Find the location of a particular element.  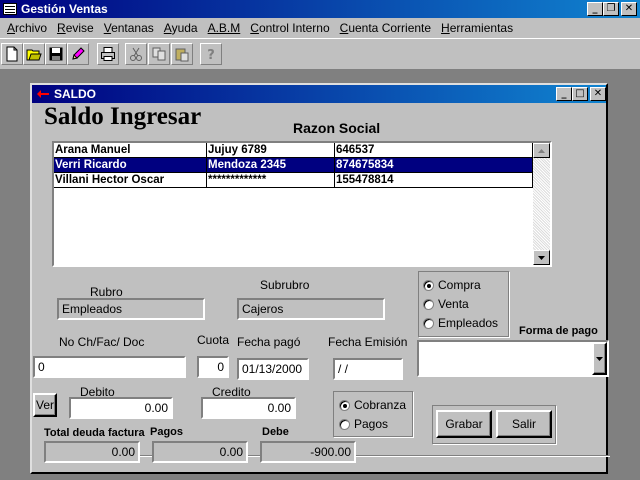

credito-field: 0.00 is located at coordinates (248, 408).